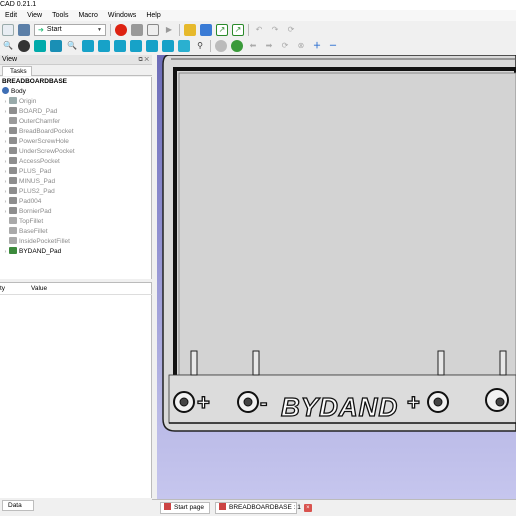  I want to click on measure-icon, so click(184, 46).